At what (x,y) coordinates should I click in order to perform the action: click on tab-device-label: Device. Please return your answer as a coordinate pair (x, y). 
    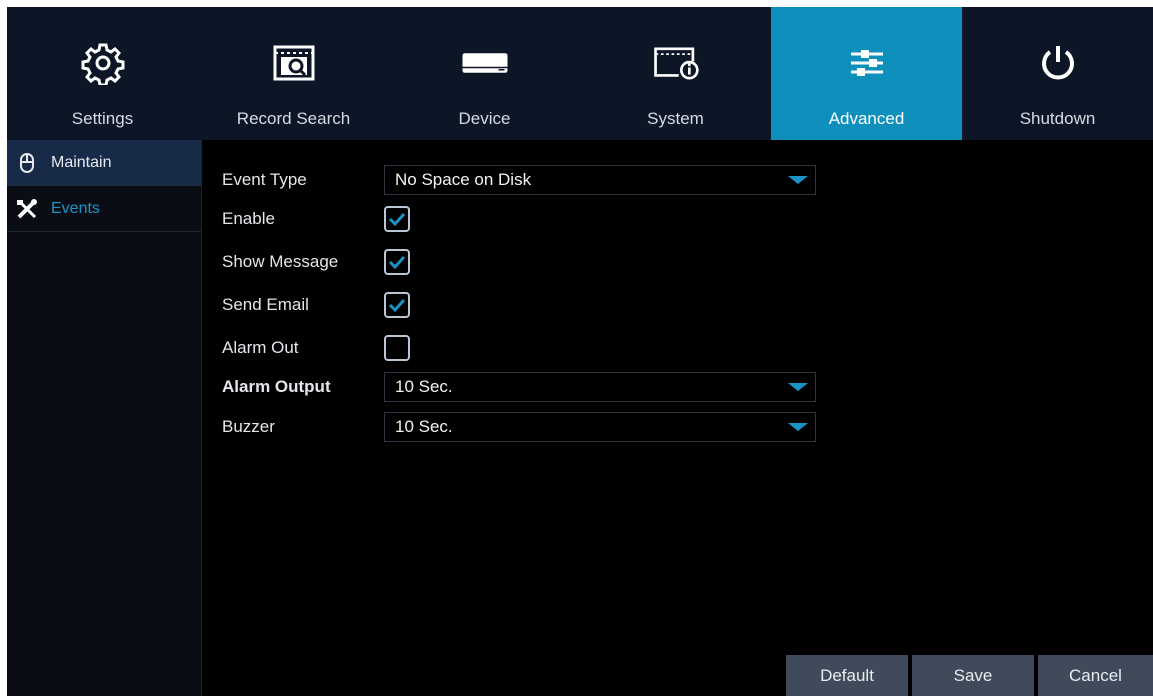
    Looking at the image, I should click on (484, 118).